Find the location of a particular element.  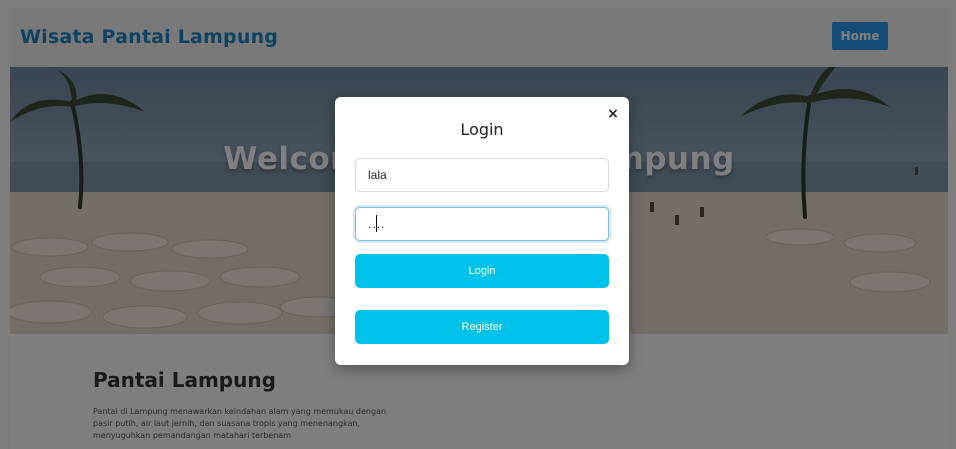

register-button: Register is located at coordinates (482, 327).